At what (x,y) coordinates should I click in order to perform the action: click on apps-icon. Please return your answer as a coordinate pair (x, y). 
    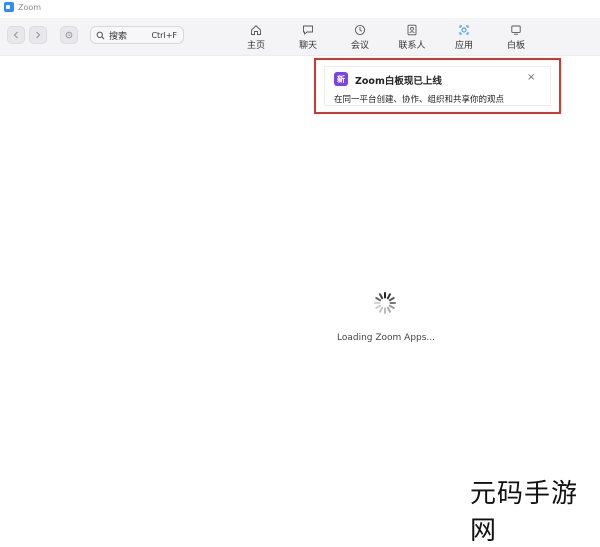
    Looking at the image, I should click on (464, 30).